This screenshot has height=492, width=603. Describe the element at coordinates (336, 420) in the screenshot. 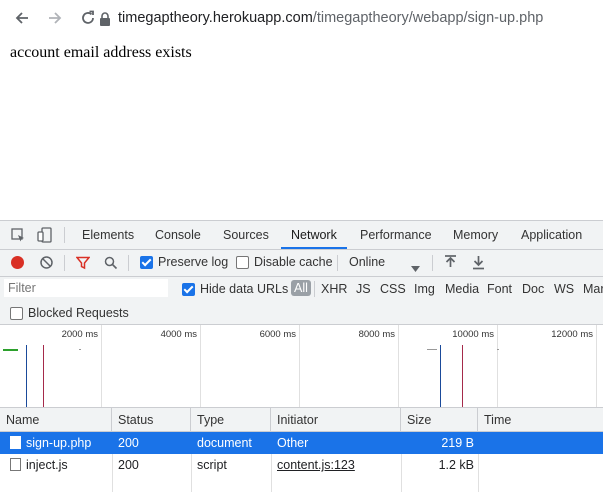

I see `column-header-initiator: Initiator` at that location.